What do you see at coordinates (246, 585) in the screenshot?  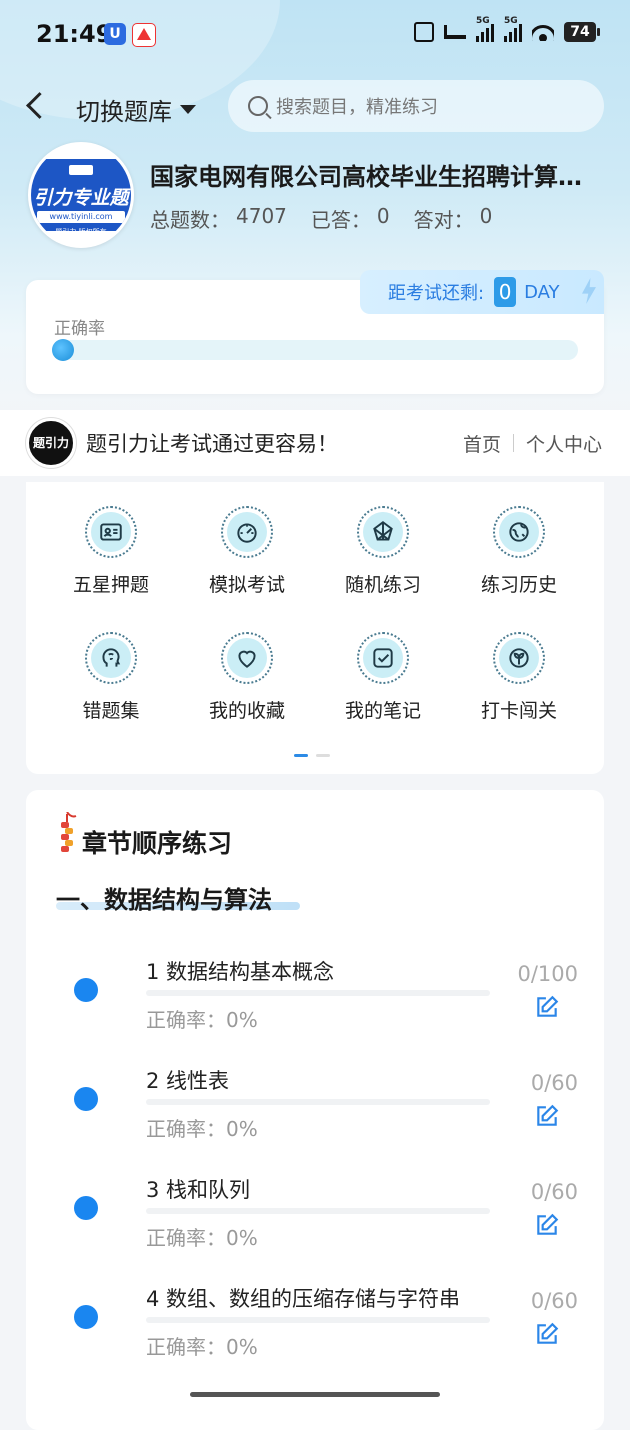 I see `feature-label: 模拟考试` at bounding box center [246, 585].